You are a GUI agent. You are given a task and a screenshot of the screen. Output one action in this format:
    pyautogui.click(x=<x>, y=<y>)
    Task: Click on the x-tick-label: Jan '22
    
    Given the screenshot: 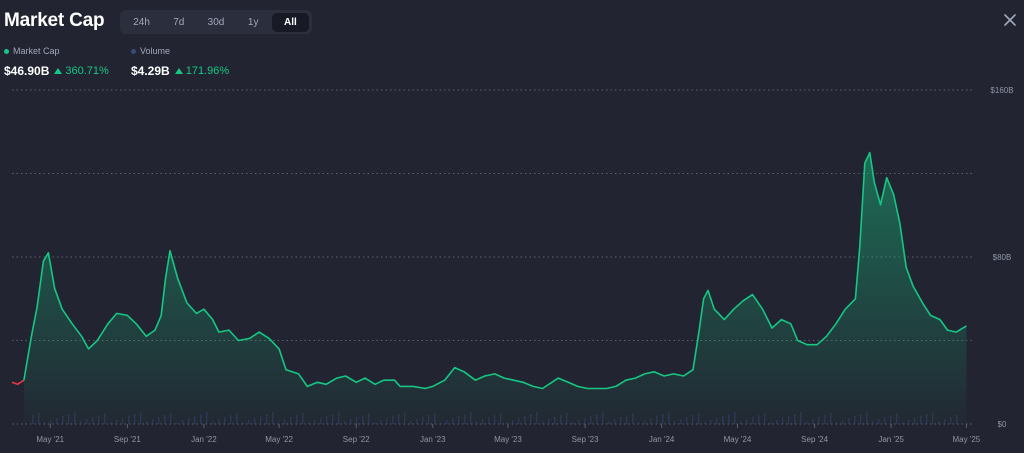 What is the action you would take?
    pyautogui.click(x=204, y=439)
    